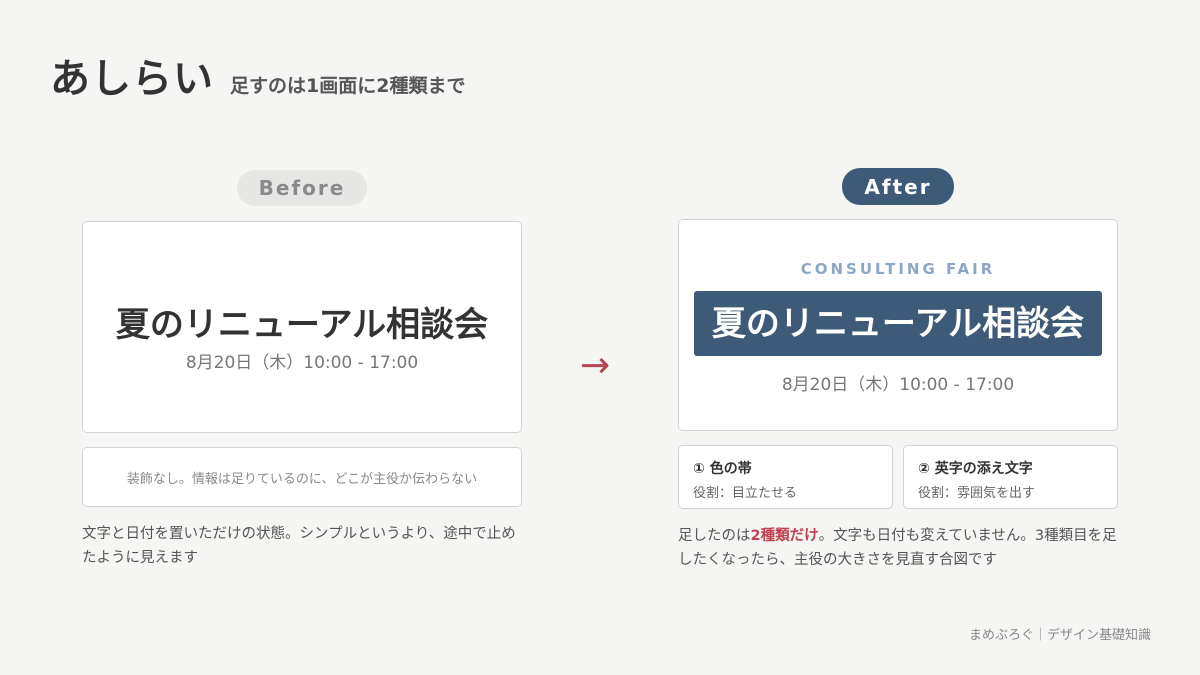  What do you see at coordinates (898, 269) in the screenshot?
I see `after-card-eyebrow: CONSULTING FAIR` at bounding box center [898, 269].